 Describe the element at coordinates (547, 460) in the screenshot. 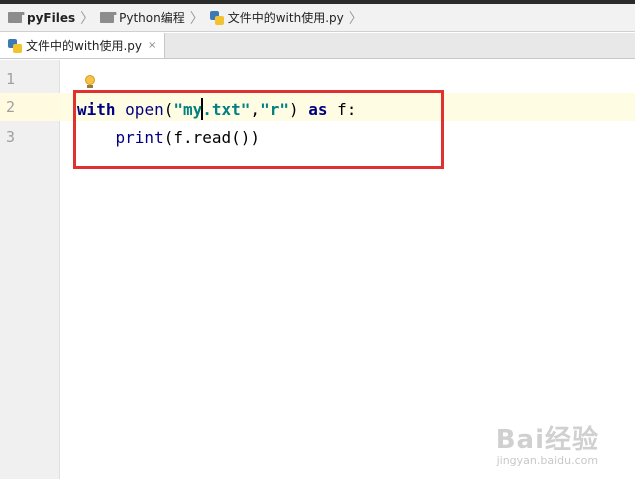

I see `watermark-url: jingyan.baidu.com` at that location.